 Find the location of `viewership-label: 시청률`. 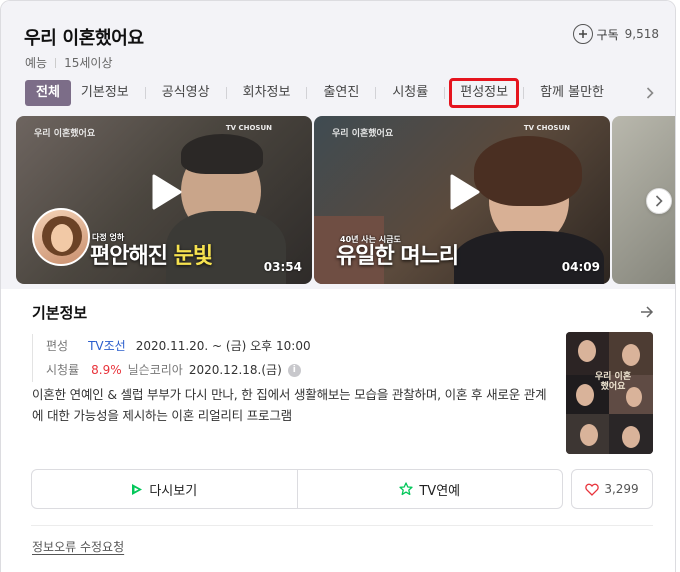

viewership-label: 시청률 is located at coordinates (63, 370).